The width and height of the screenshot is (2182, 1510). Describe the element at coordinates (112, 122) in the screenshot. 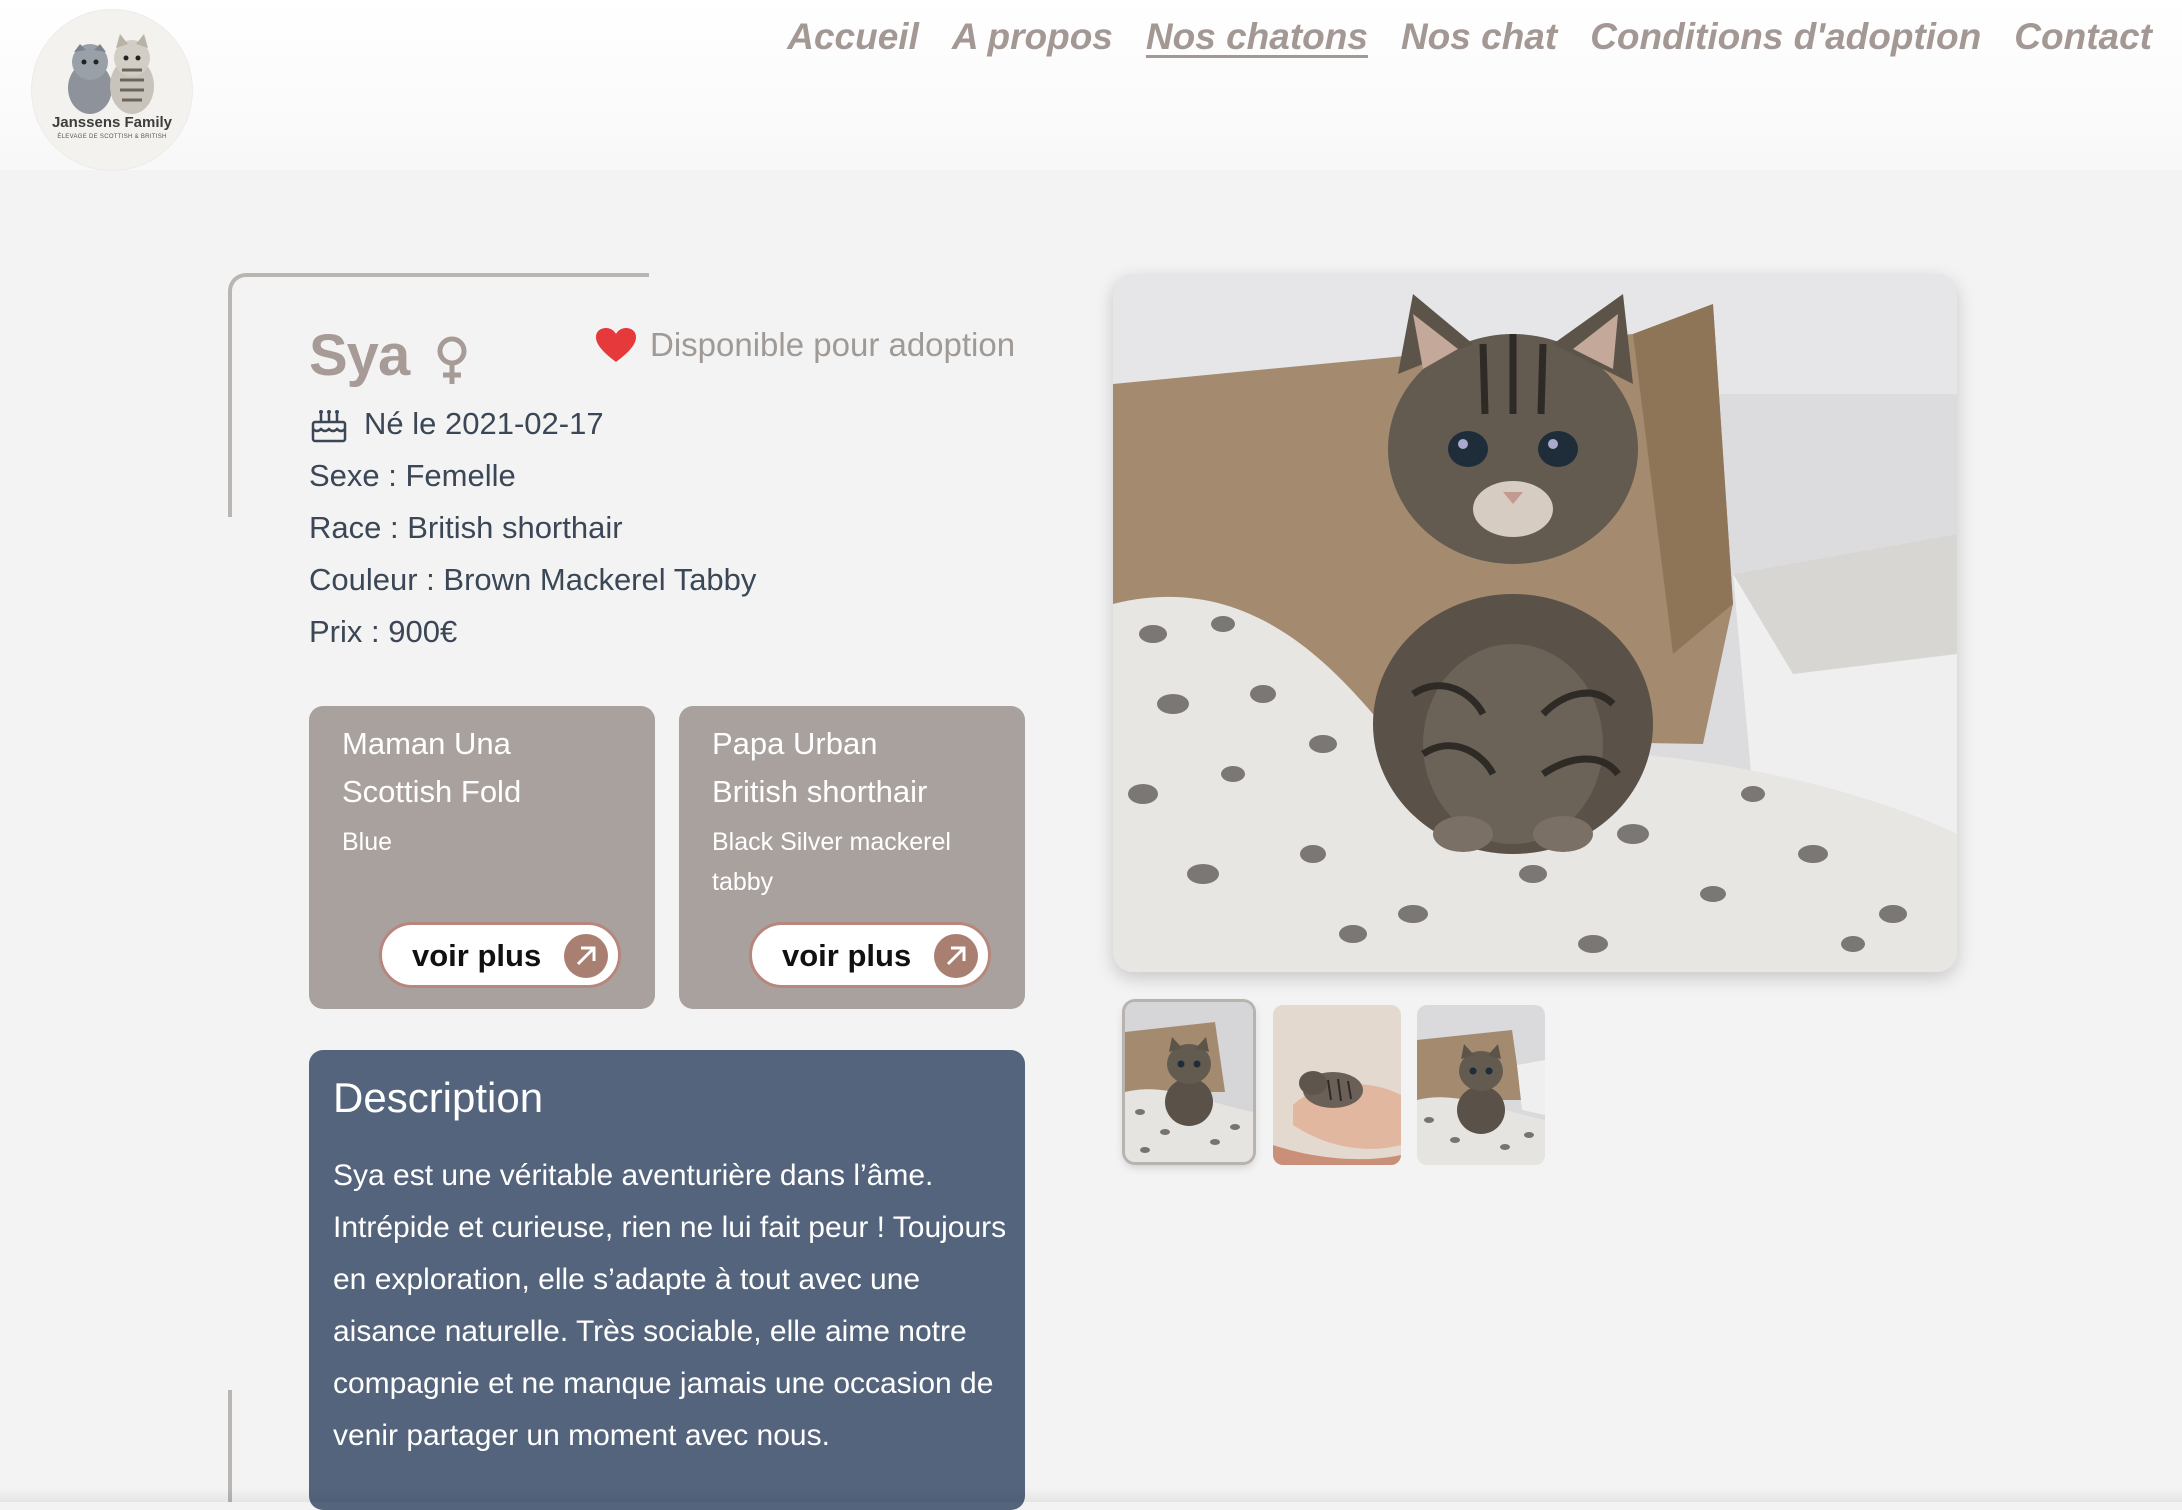

I see `brand-name: Janssens Family` at that location.